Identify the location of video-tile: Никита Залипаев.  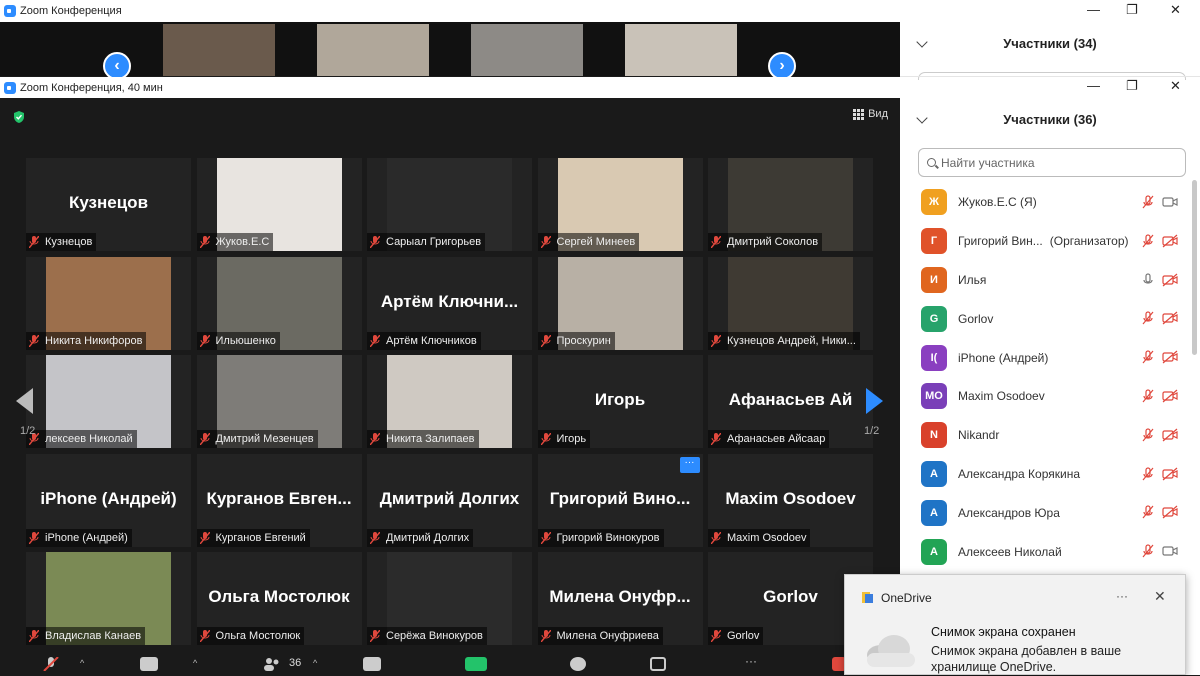
(449, 401).